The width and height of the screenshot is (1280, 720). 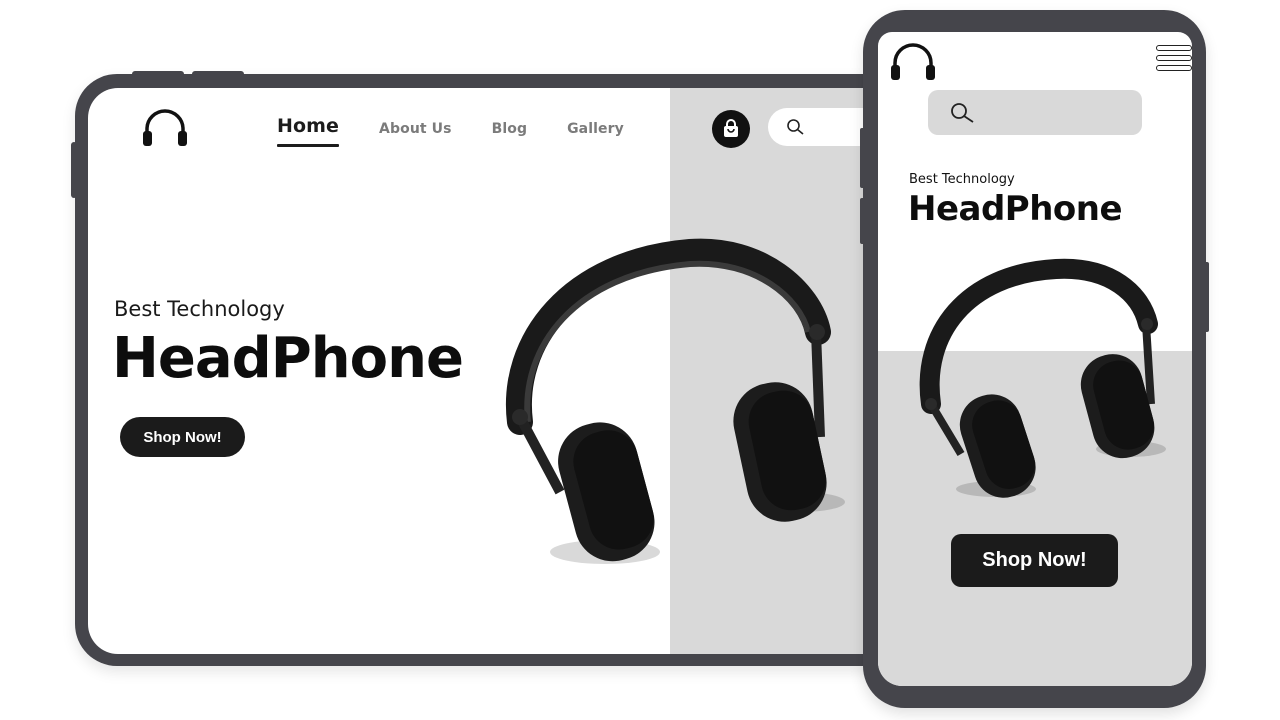 I want to click on shop-now-button: Shop Now!, so click(x=182, y=437).